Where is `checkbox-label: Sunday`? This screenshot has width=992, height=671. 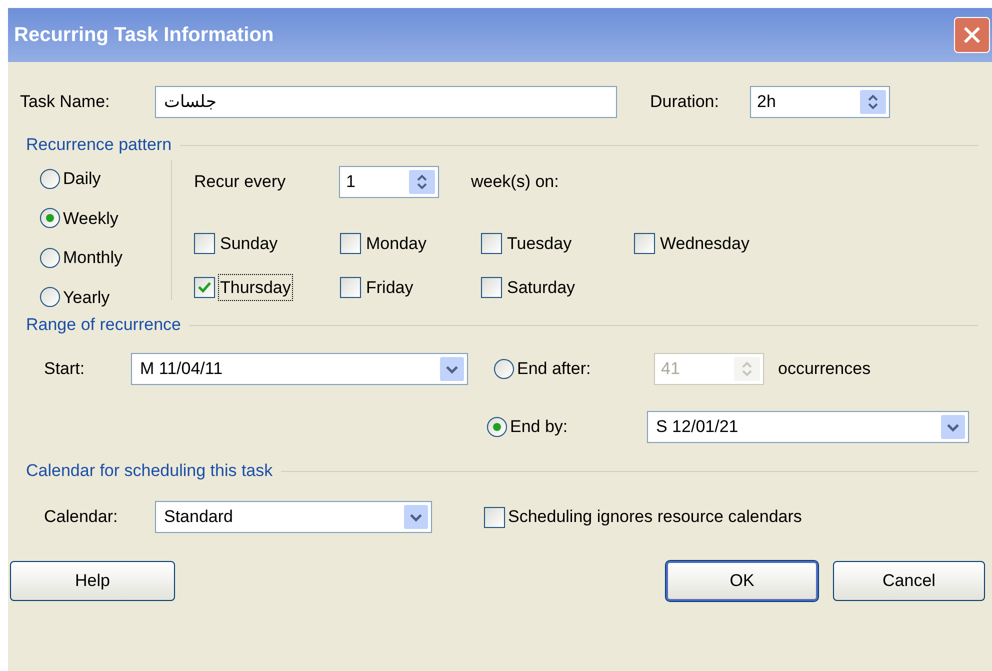
checkbox-label: Sunday is located at coordinates (249, 244).